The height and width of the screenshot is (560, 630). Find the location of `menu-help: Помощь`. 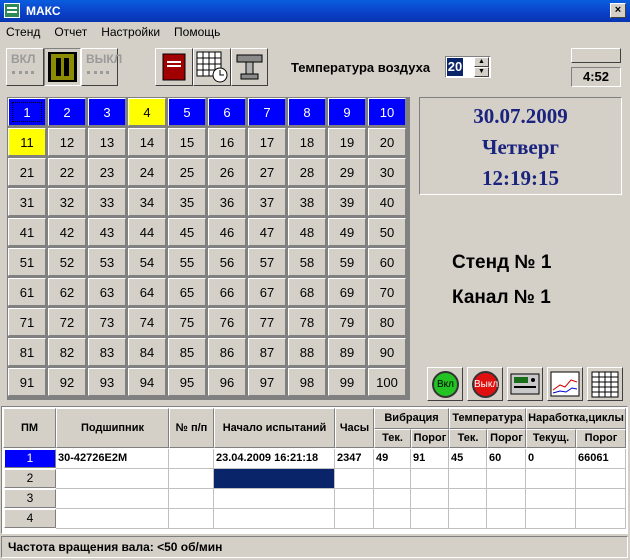

menu-help: Помощь is located at coordinates (197, 32).